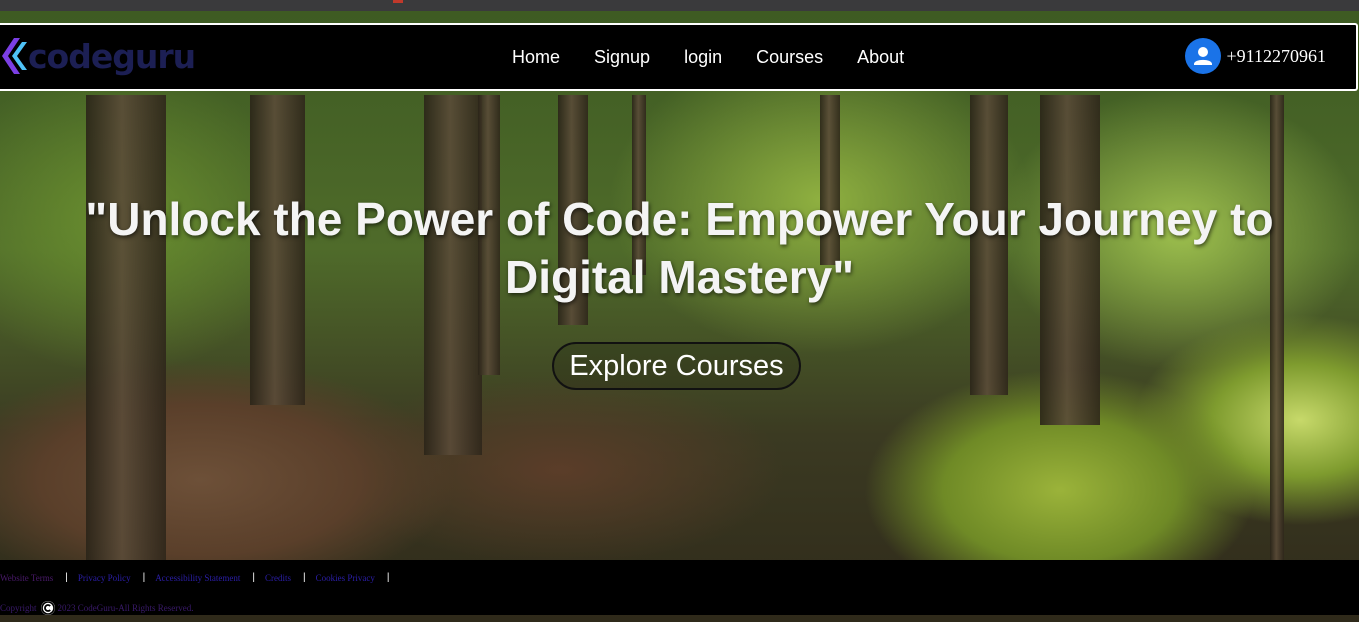 The width and height of the screenshot is (1359, 622). Describe the element at coordinates (789, 57) in the screenshot. I see `nav-link-courses: Courses` at that location.